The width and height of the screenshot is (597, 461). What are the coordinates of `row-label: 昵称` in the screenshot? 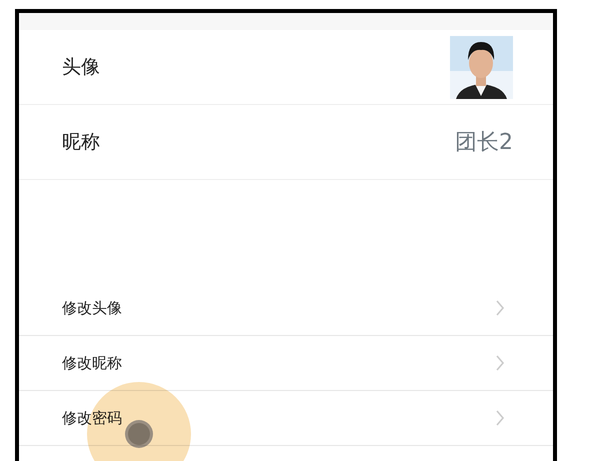 It's located at (81, 142).